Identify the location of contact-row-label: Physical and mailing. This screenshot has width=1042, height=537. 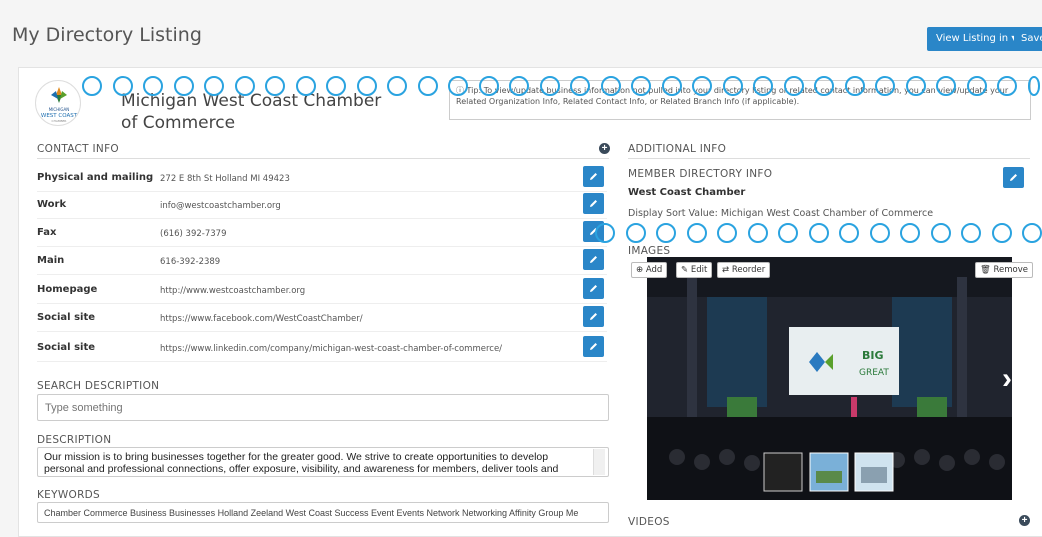
(95, 177).